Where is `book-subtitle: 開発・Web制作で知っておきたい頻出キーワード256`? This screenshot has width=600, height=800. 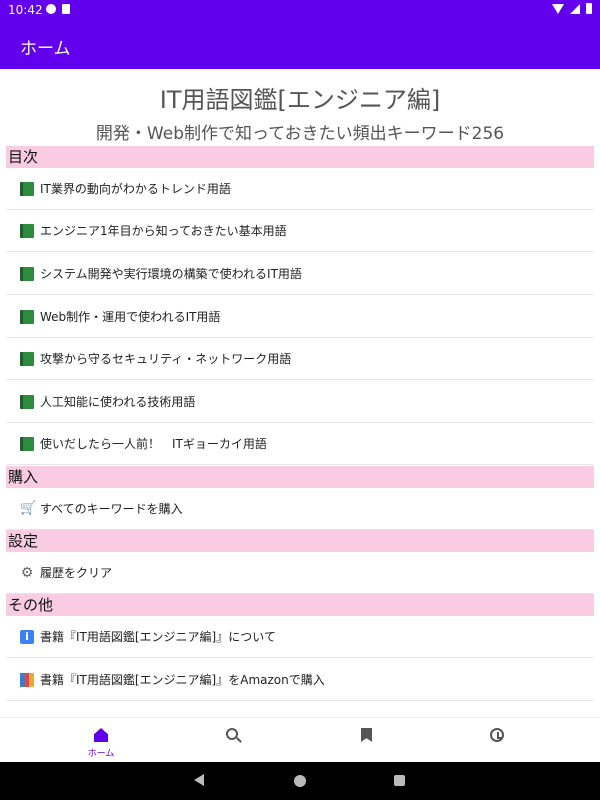 book-subtitle: 開発・Web制作で知っておきたい頻出キーワード256 is located at coordinates (300, 134).